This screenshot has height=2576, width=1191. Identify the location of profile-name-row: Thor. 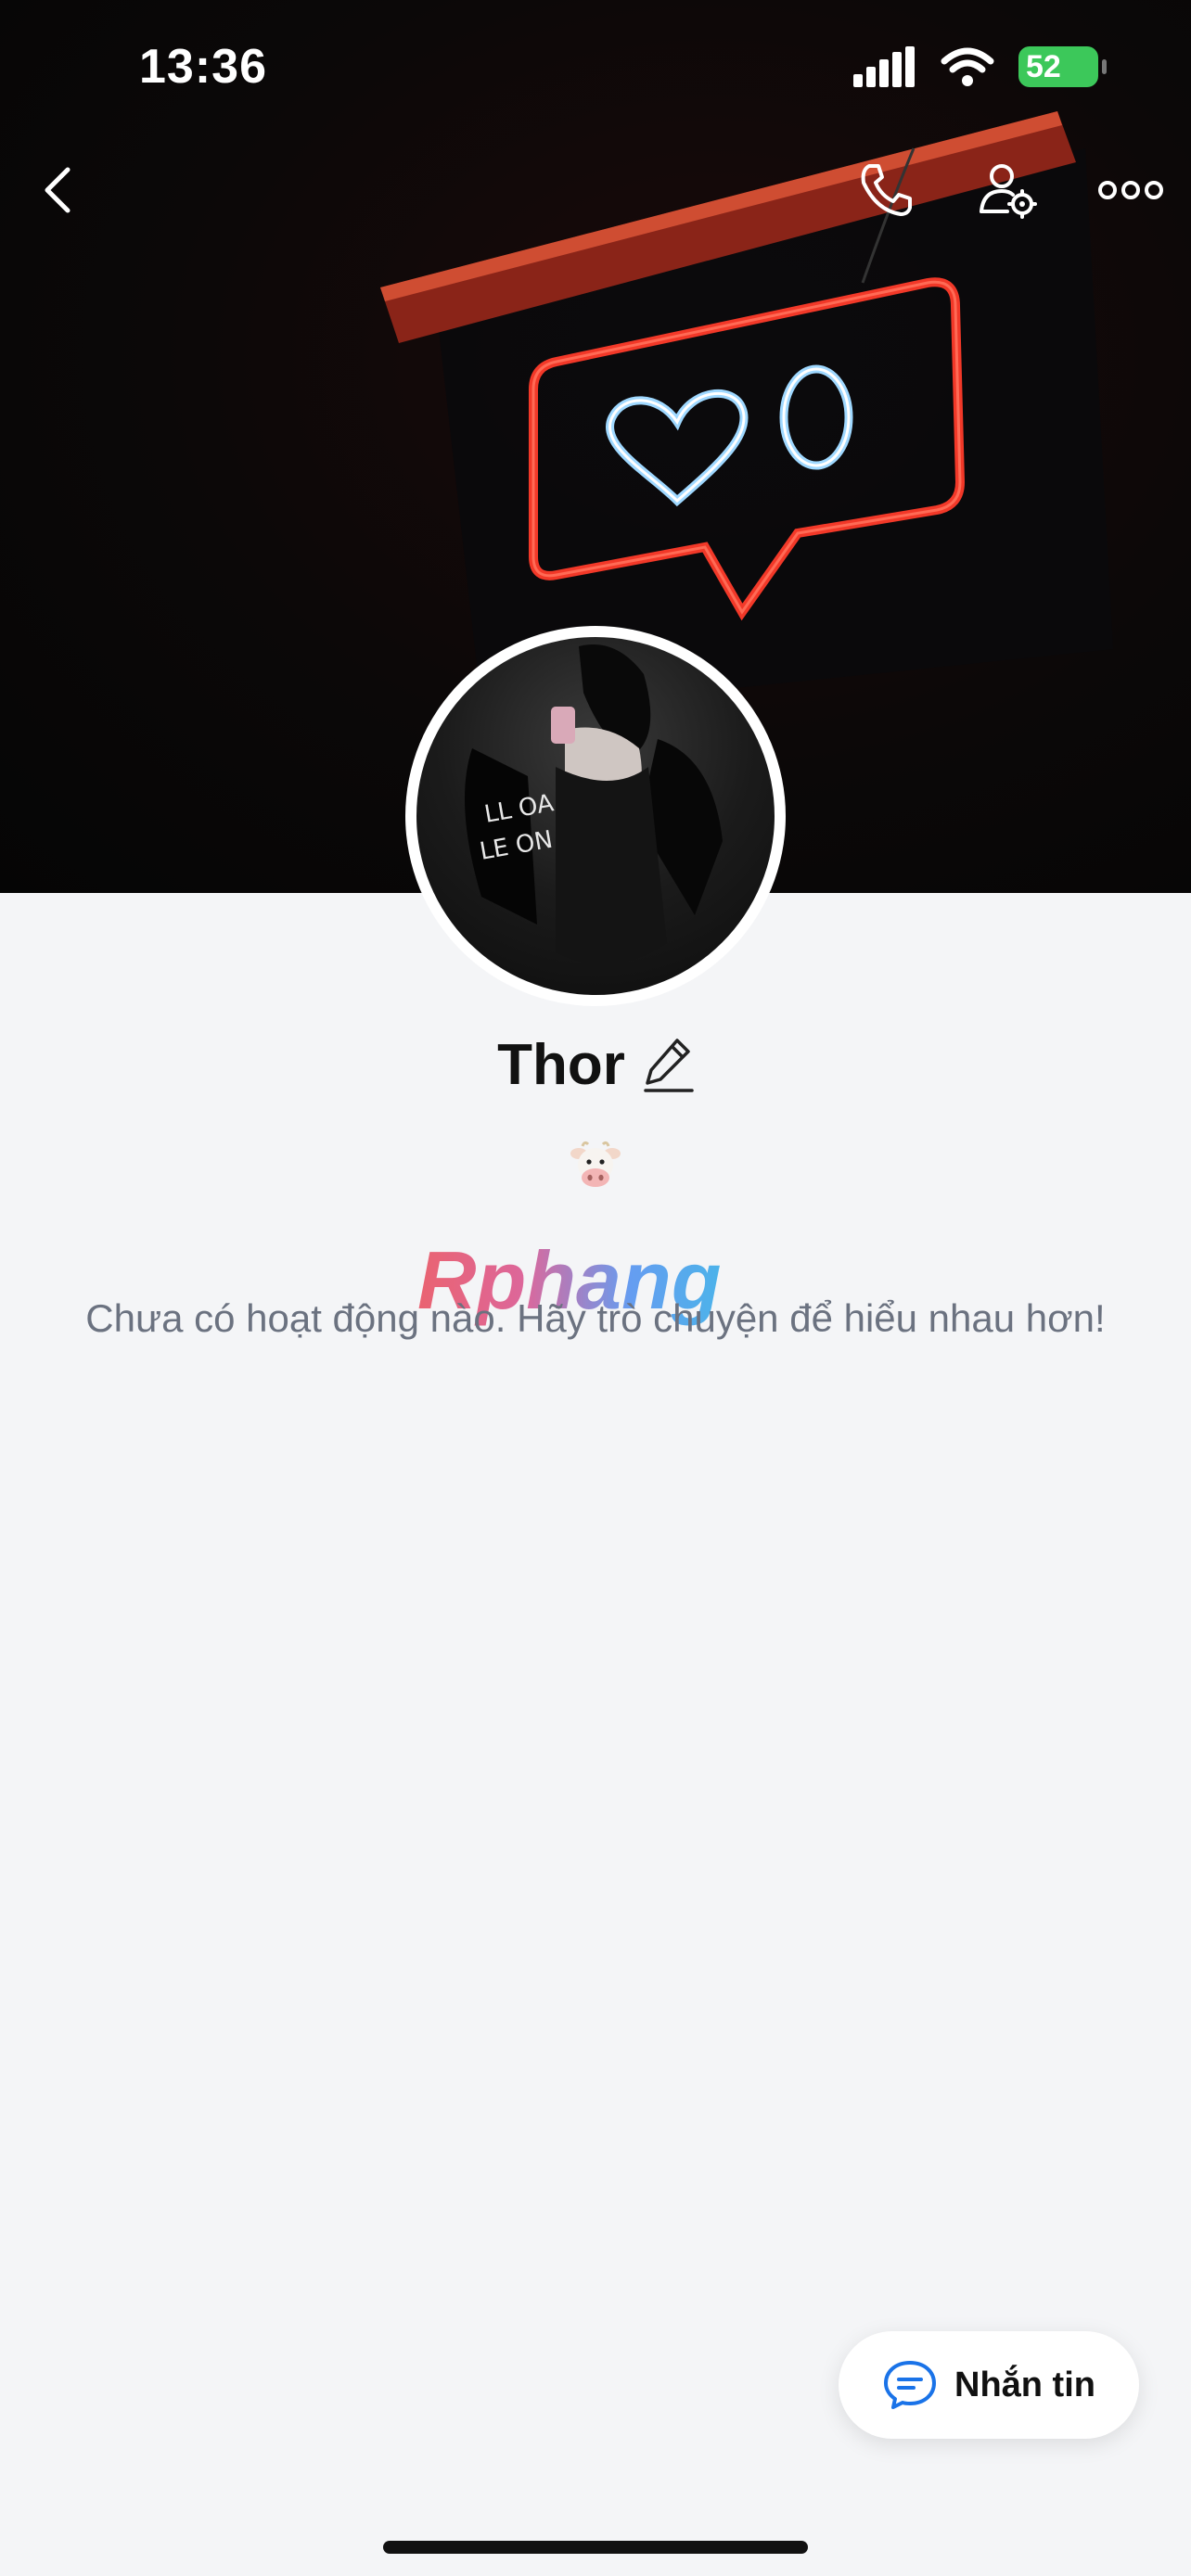
(595, 1064).